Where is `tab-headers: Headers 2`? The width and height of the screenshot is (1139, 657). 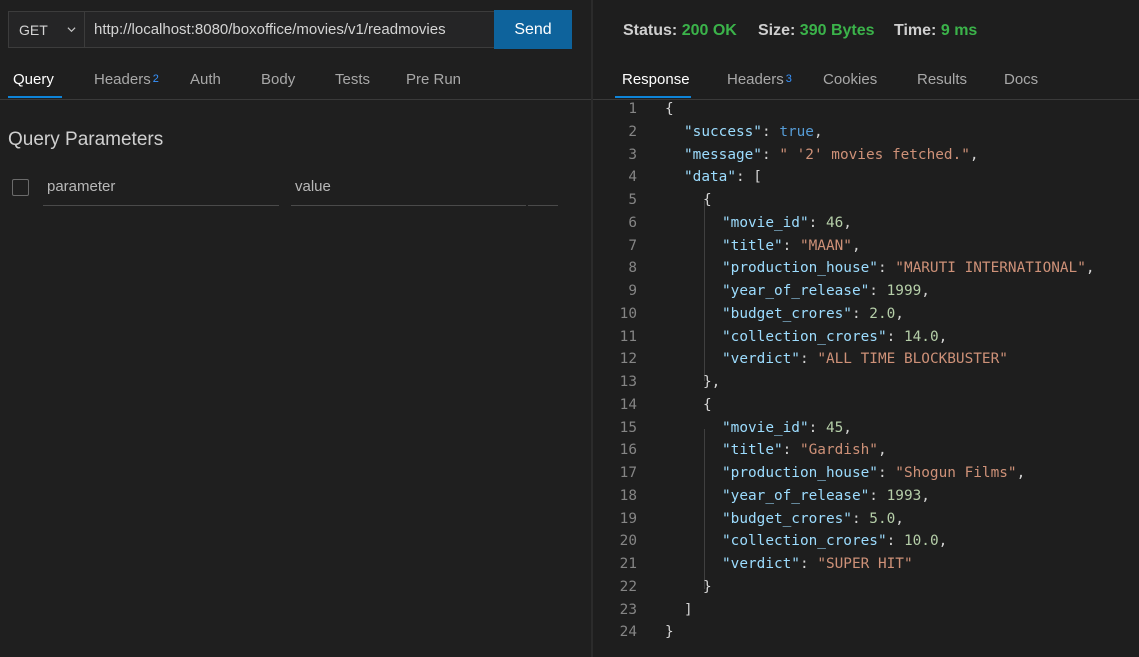 tab-headers: Headers 2 is located at coordinates (126, 79).